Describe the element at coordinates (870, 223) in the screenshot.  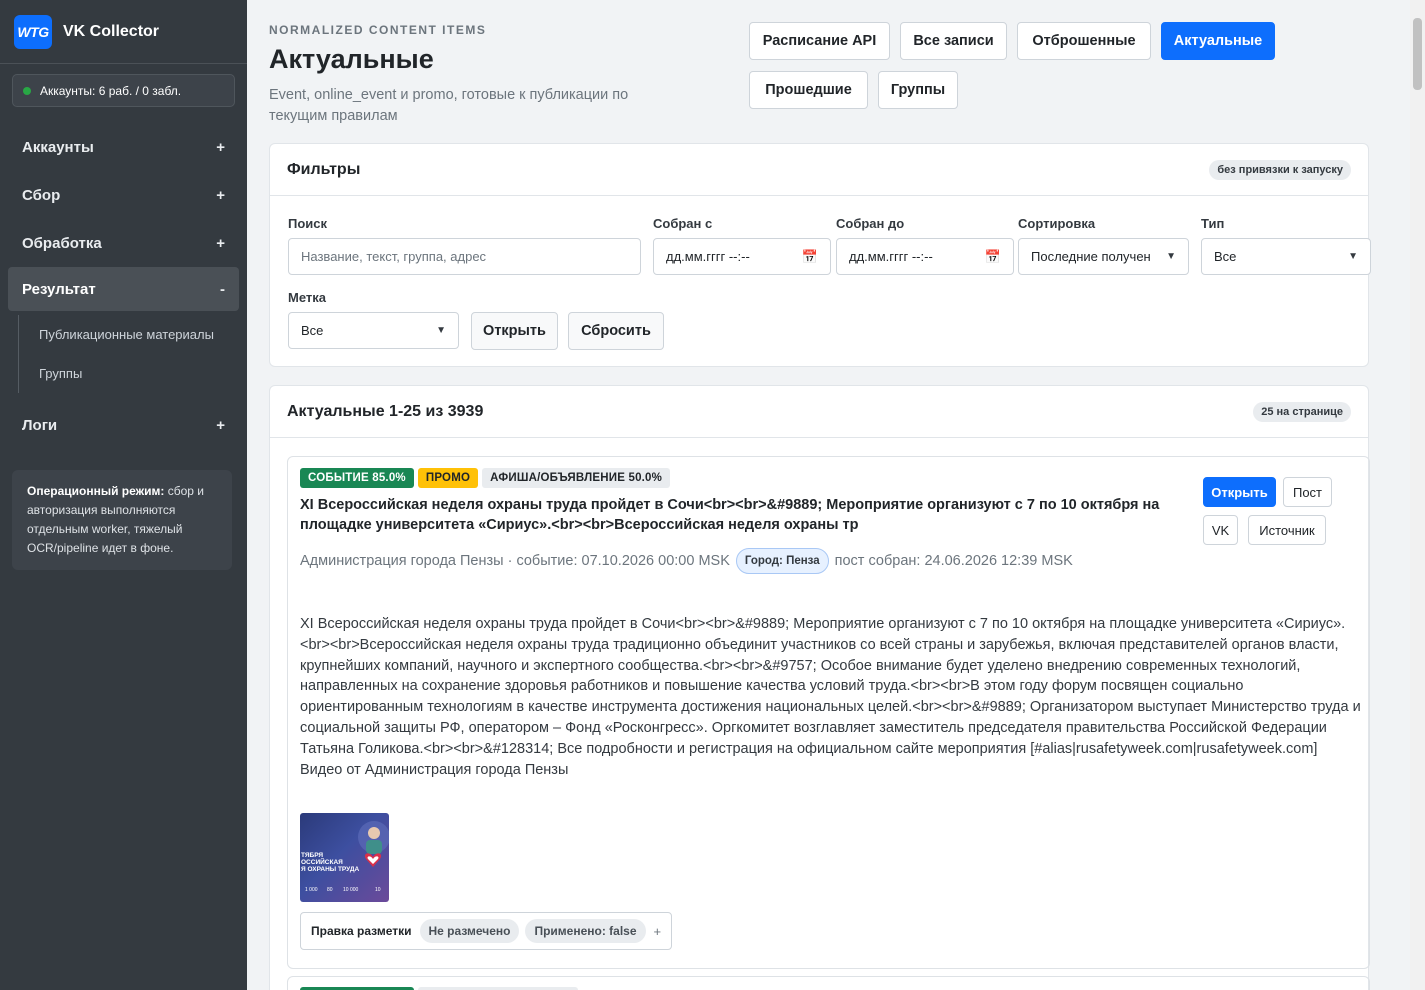
I see `collected-to-label: Собран до` at that location.